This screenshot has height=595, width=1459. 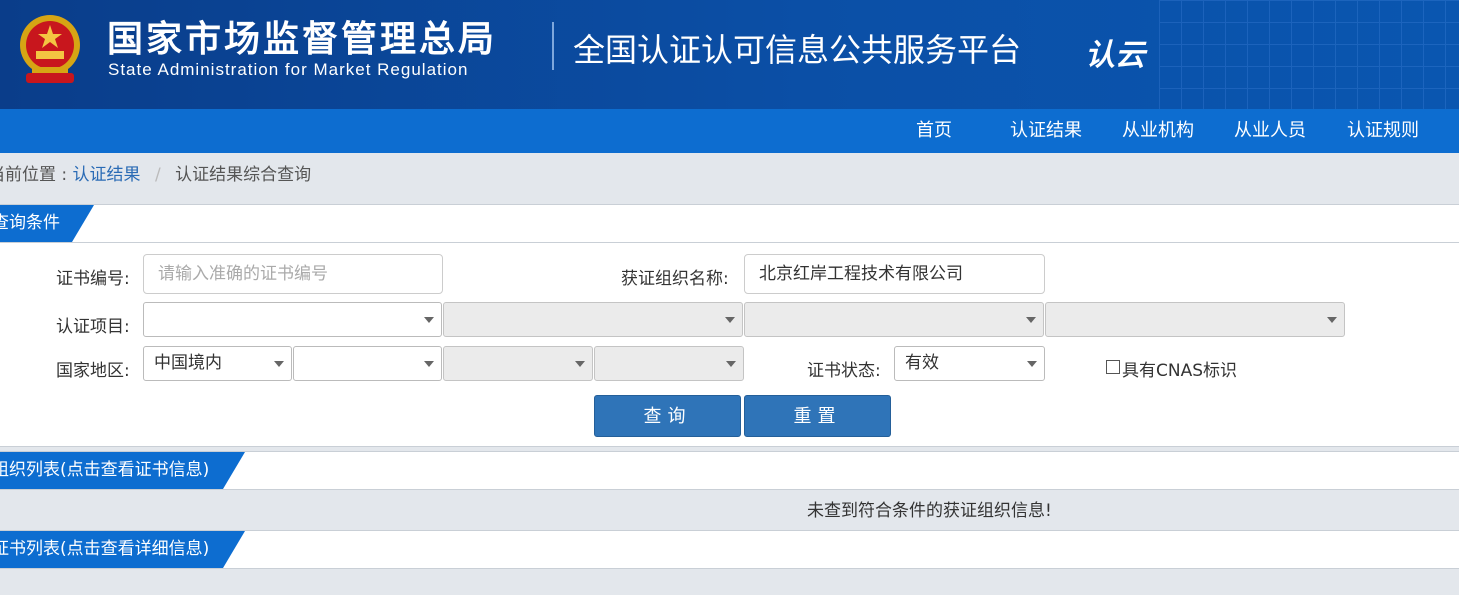 What do you see at coordinates (667, 416) in the screenshot?
I see `search-button: 查询` at bounding box center [667, 416].